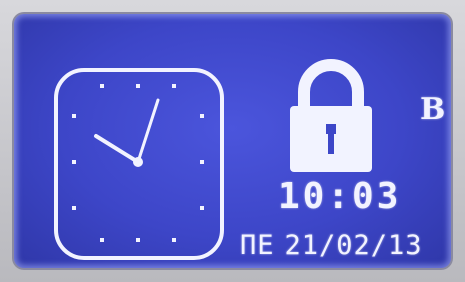 This screenshot has height=282, width=465. I want to click on day-of-week: ПЕ, so click(257, 245).